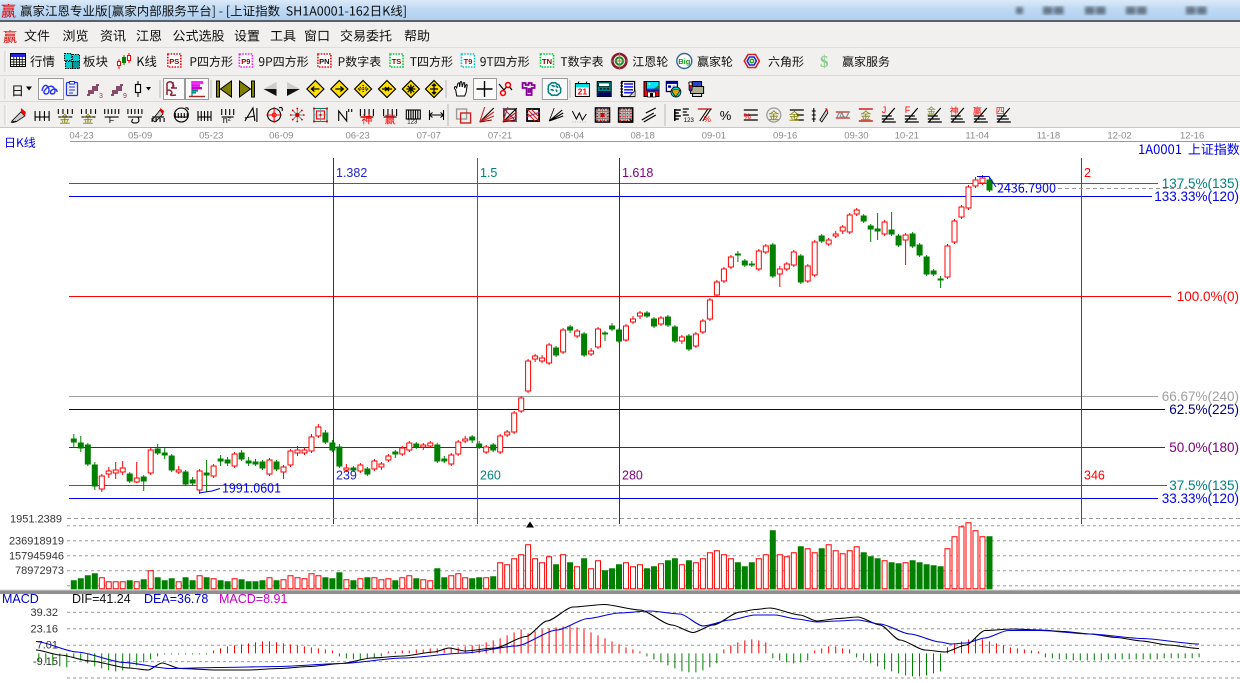 The width and height of the screenshot is (1240, 683). Describe the element at coordinates (101, 599) in the screenshot. I see `svg-text: DIF=41.24` at that location.